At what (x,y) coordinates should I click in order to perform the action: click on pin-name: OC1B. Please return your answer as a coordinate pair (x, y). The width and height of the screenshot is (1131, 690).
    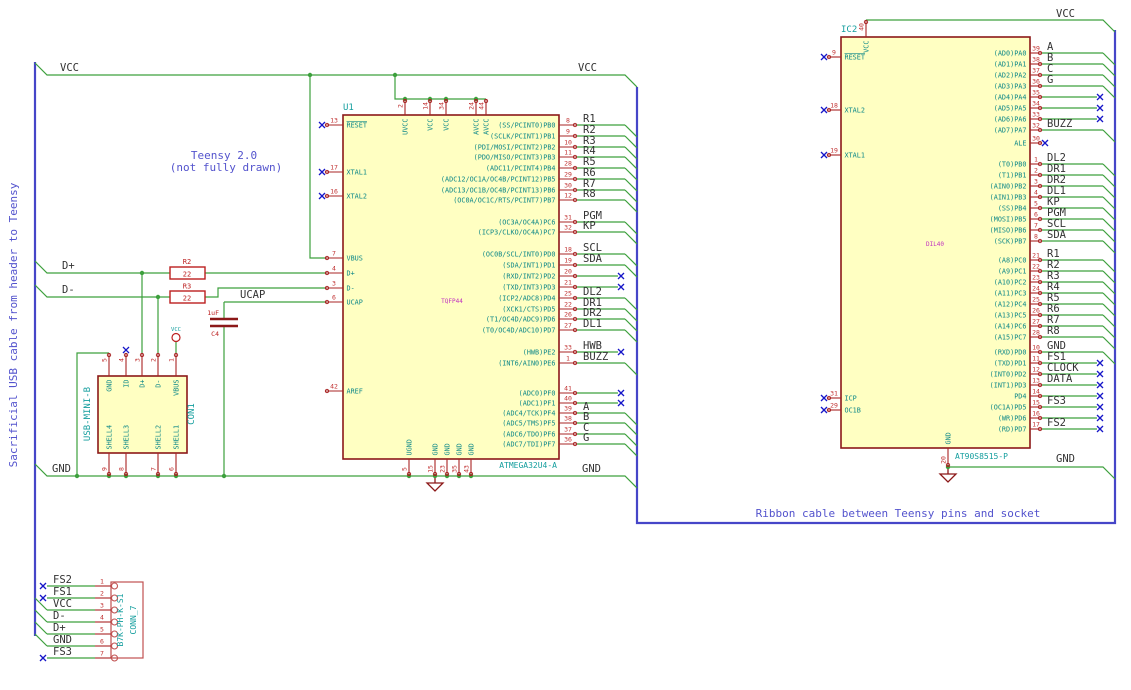
    Looking at the image, I should click on (853, 410).